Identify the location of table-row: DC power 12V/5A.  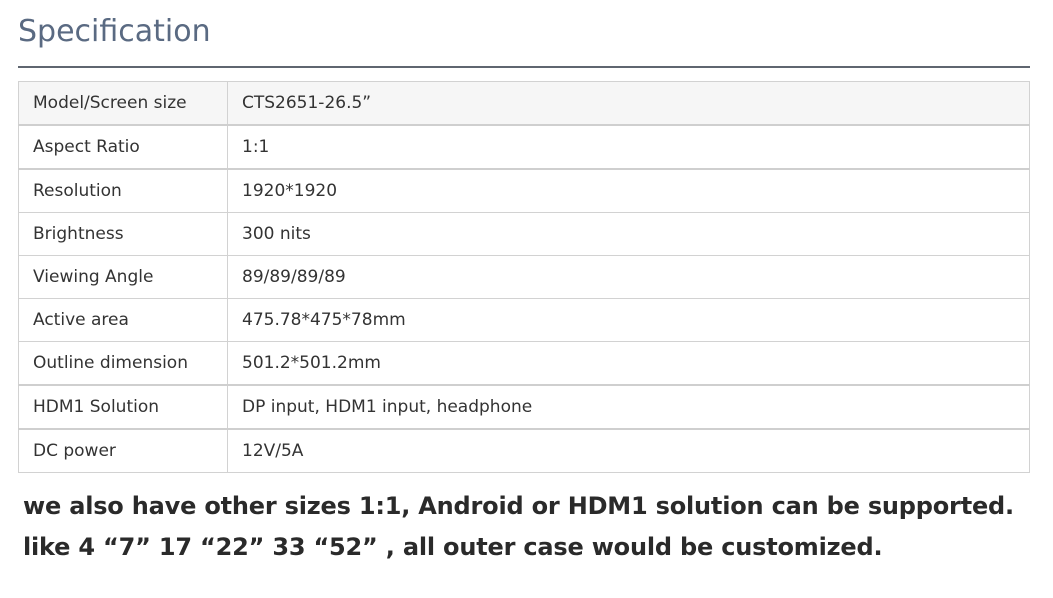
(524, 450).